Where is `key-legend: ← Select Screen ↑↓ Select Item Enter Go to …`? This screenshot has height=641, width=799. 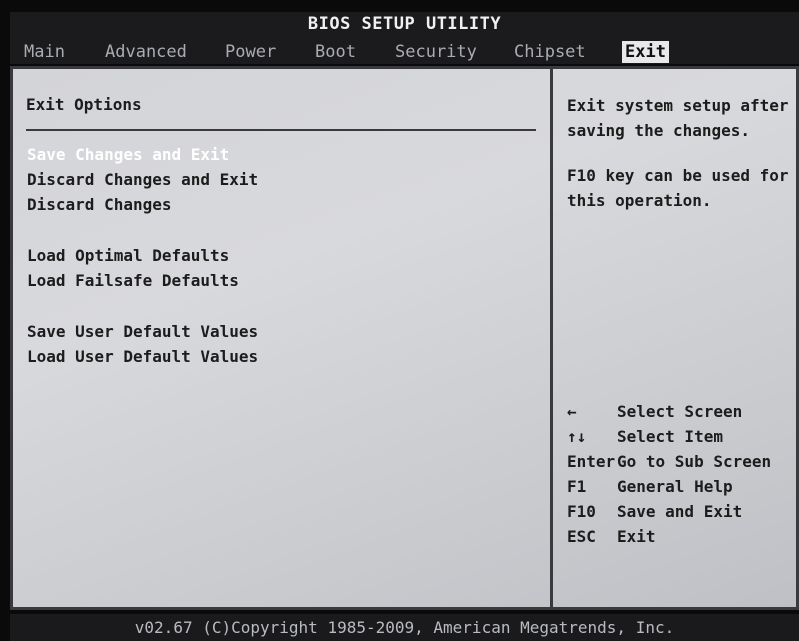 key-legend: ← Select Screen ↑↓ Select Item Enter Go to … is located at coordinates (669, 474).